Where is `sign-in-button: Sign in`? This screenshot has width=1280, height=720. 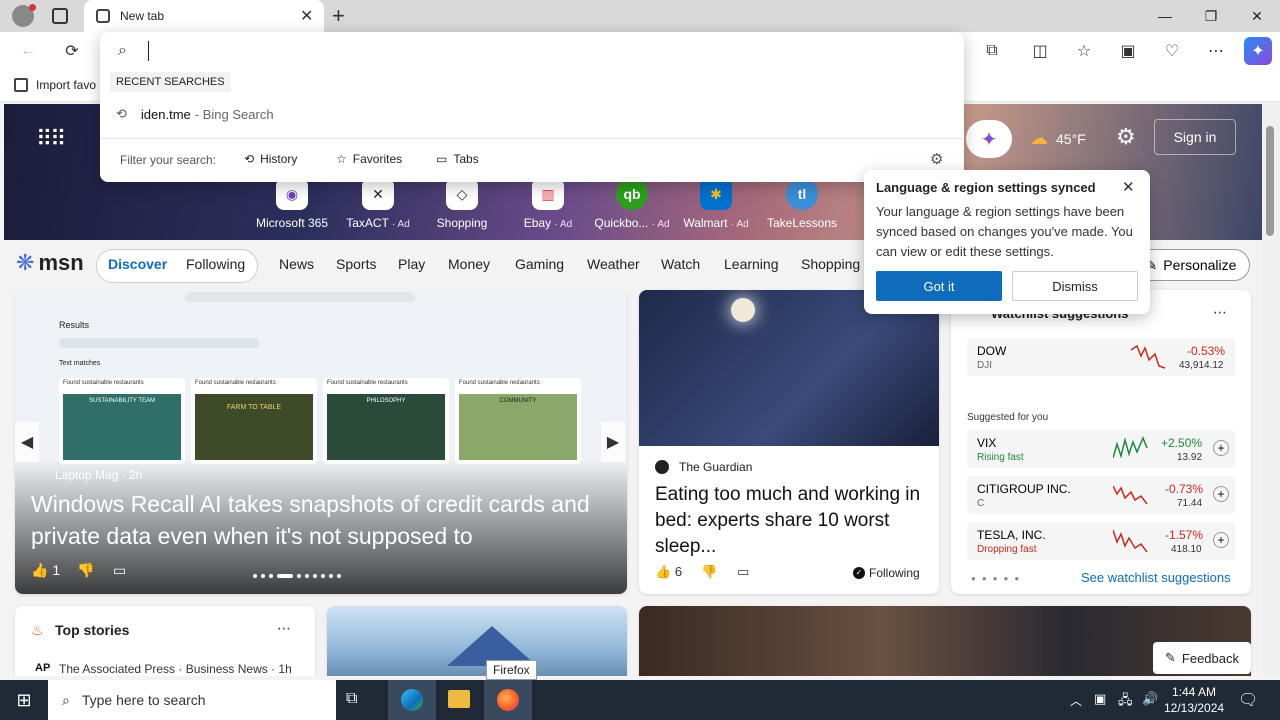
sign-in-button: Sign in is located at coordinates (1195, 137).